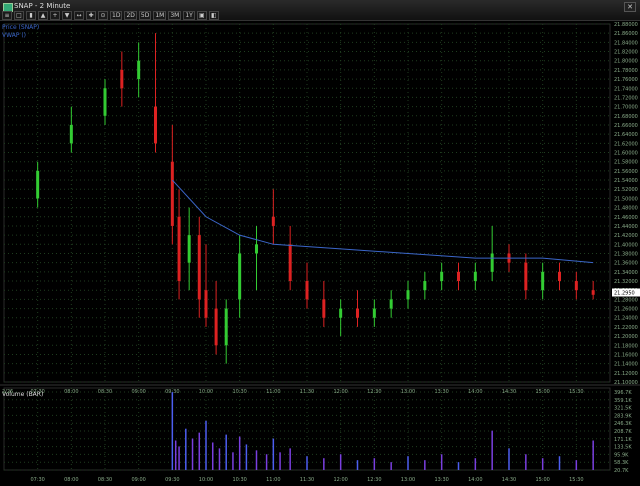  I want to click on volume-axis-label: 246.3K, so click(623, 424).